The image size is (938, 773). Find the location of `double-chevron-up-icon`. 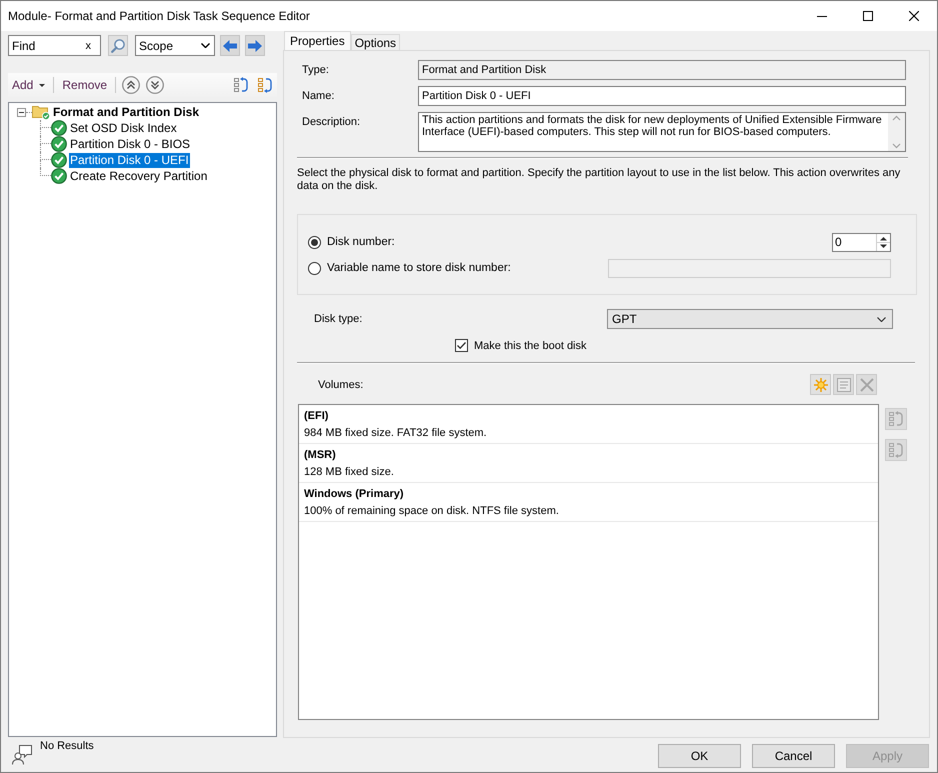

double-chevron-up-icon is located at coordinates (131, 85).